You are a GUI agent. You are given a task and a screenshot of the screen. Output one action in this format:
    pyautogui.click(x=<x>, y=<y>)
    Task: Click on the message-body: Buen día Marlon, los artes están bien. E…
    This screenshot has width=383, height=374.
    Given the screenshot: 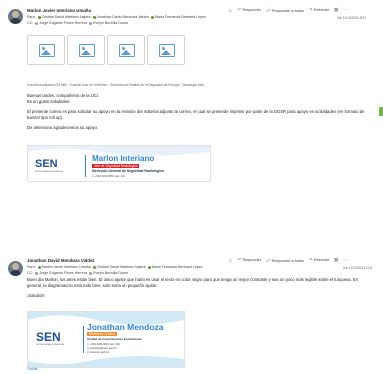 What is the action you would take?
    pyautogui.click(x=199, y=288)
    